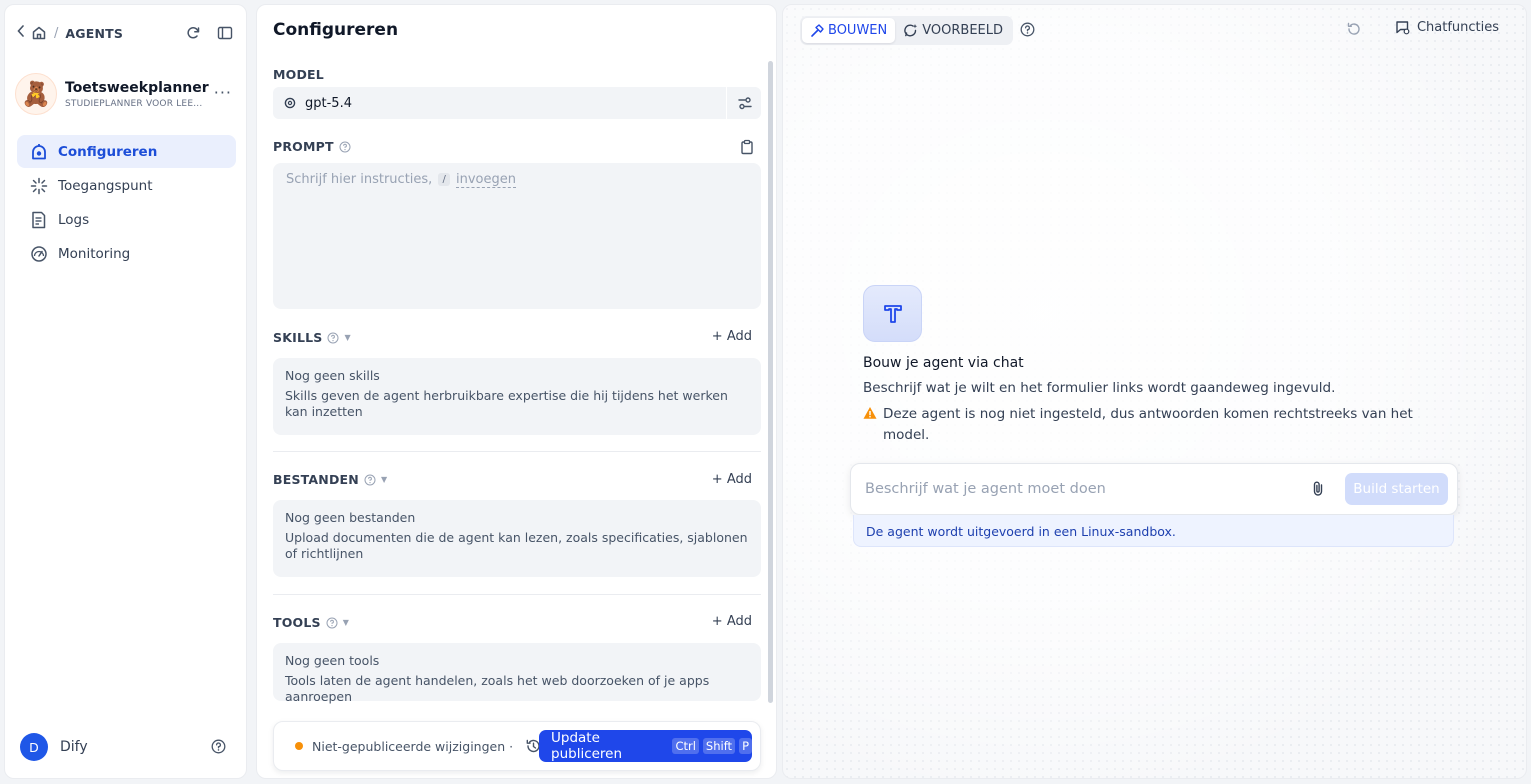 The image size is (1531, 784). I want to click on tab-build-label: BOUWEN, so click(858, 30).